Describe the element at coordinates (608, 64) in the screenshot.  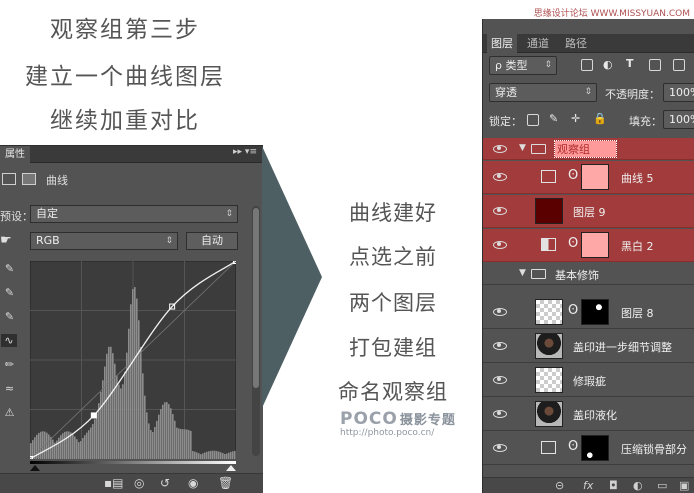
I see `filter-adjustment-icon: ◐` at that location.